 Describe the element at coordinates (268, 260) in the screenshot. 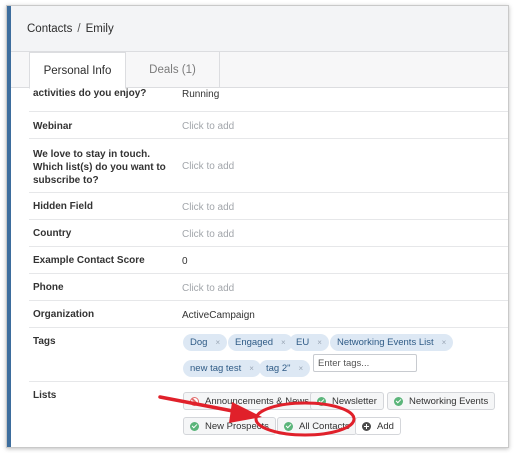

I see `field-row-contact-score: Example Contact Score 0` at that location.